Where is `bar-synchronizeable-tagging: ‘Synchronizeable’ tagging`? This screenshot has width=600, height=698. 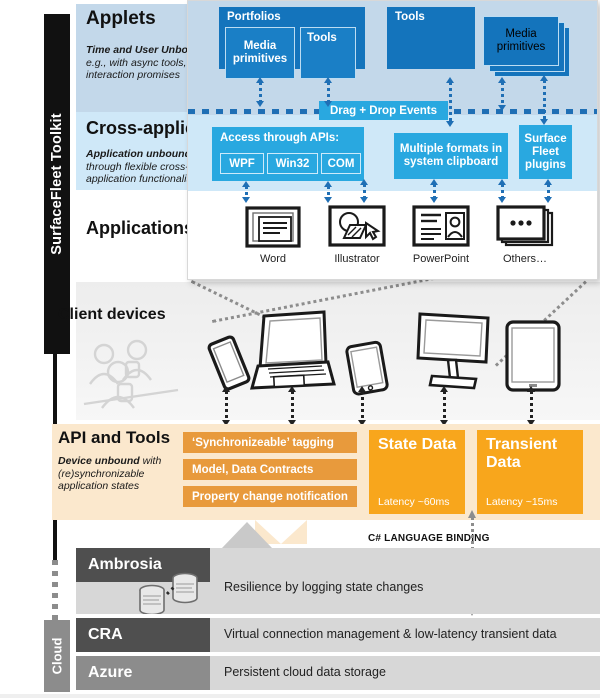
bar-synchronizeable-tagging: ‘Synchronizeable’ tagging is located at coordinates (270, 442).